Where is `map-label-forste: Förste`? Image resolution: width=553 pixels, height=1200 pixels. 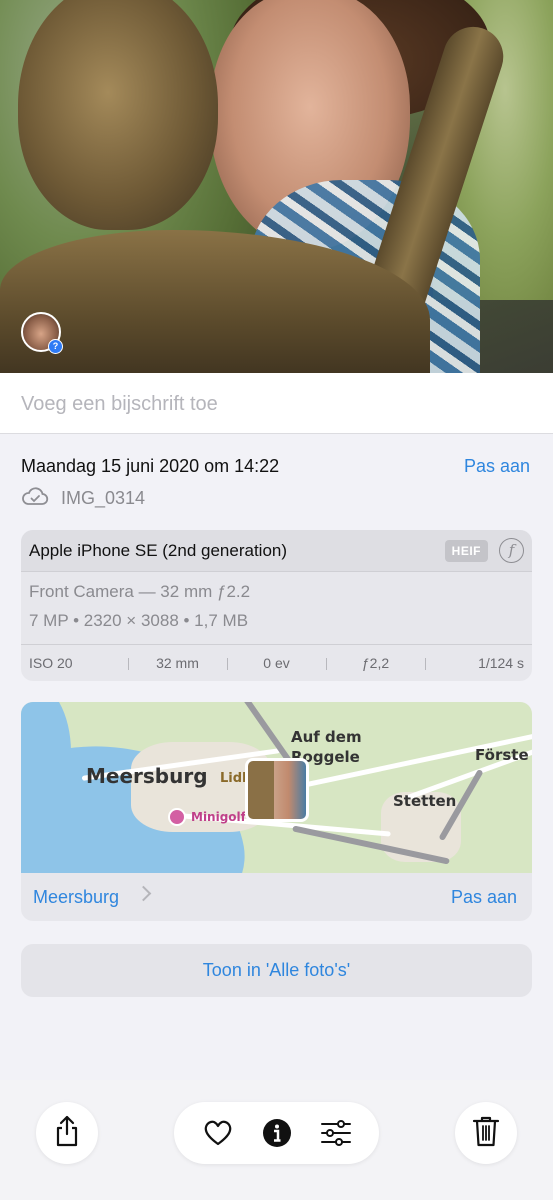
map-label-forste: Förste is located at coordinates (502, 755).